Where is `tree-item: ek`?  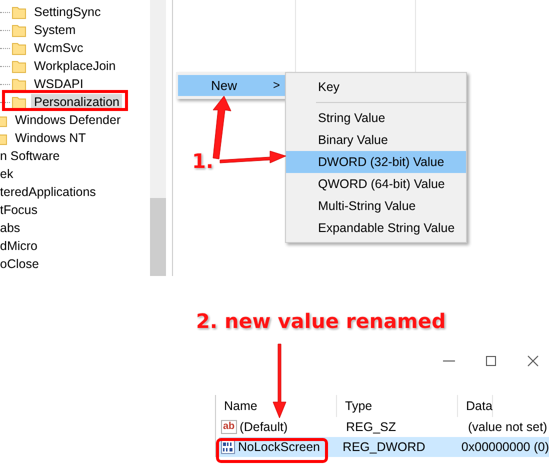
tree-item: ek is located at coordinates (8, 174).